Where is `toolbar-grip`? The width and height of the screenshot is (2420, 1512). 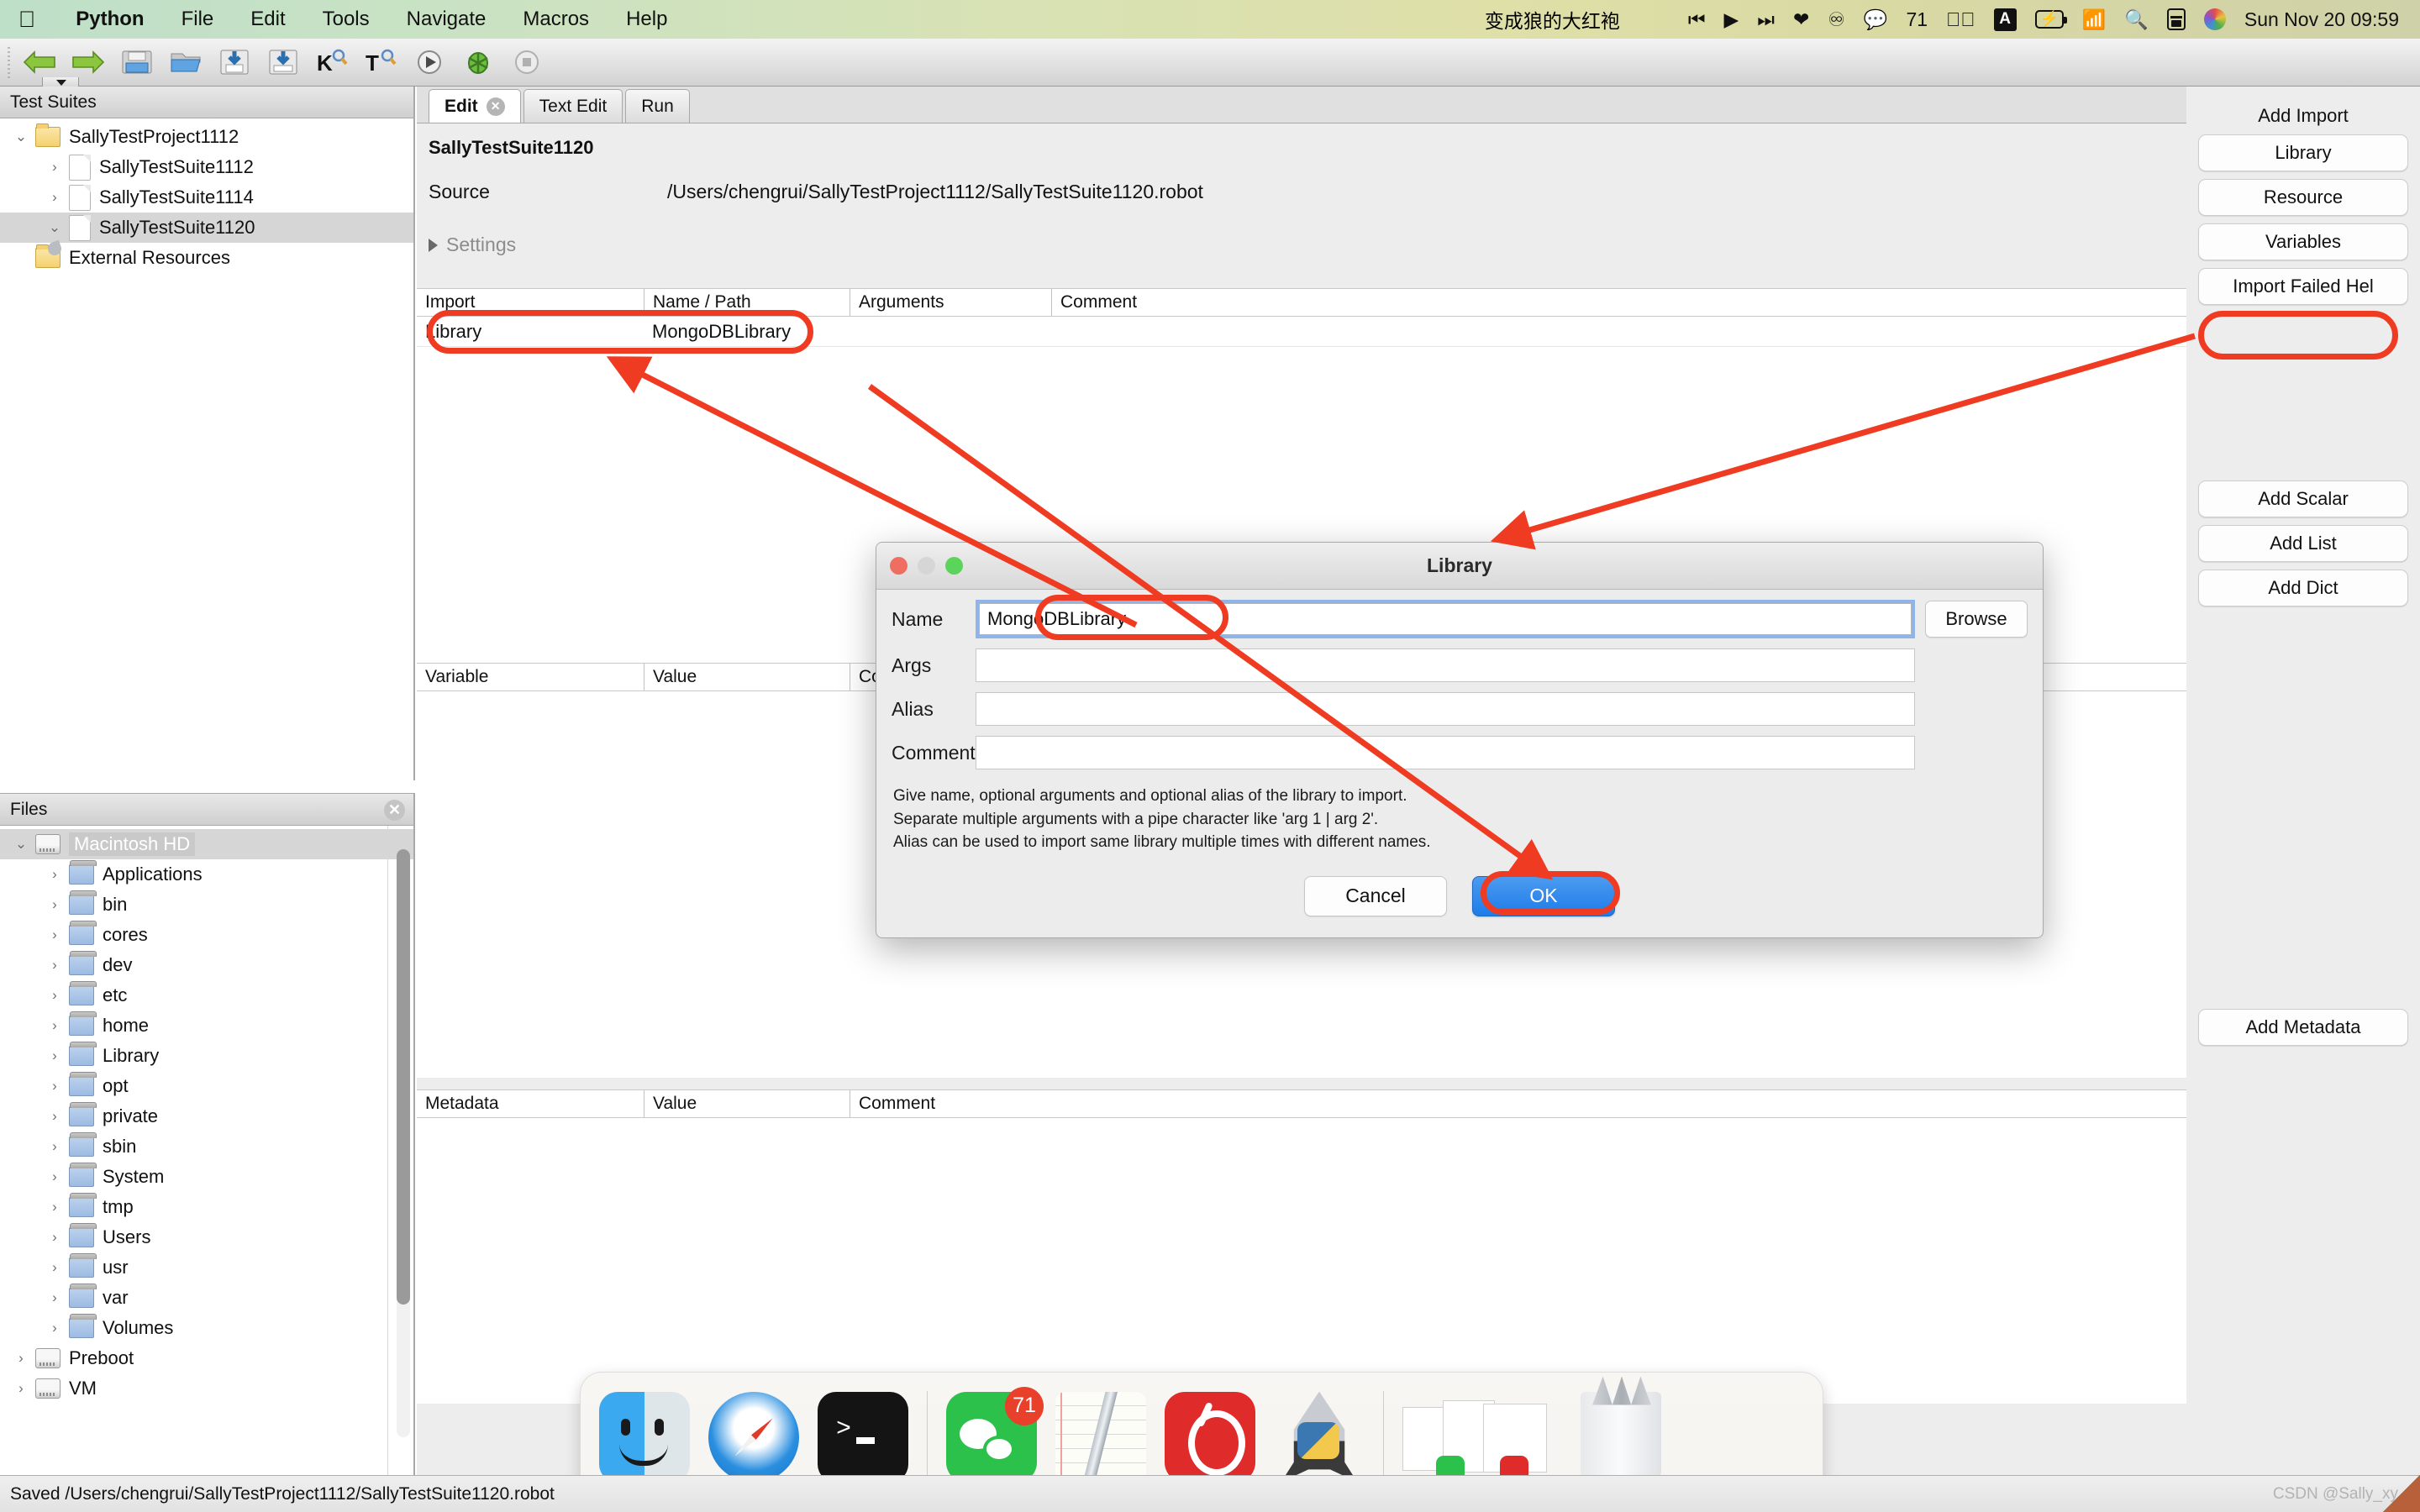 toolbar-grip is located at coordinates (9, 62).